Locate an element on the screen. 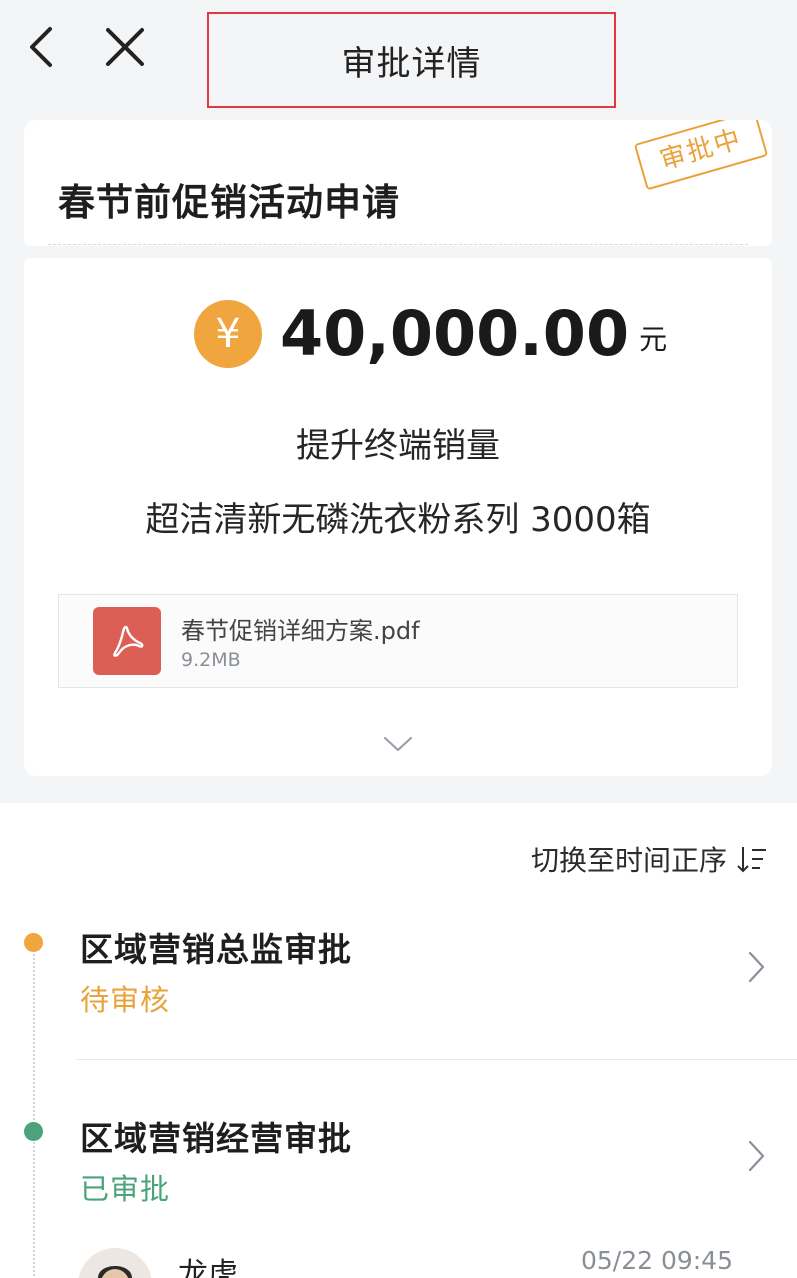 This screenshot has width=797, height=1278. attachment-file-name: 春节促销详细方案.pdf is located at coordinates (300, 631).